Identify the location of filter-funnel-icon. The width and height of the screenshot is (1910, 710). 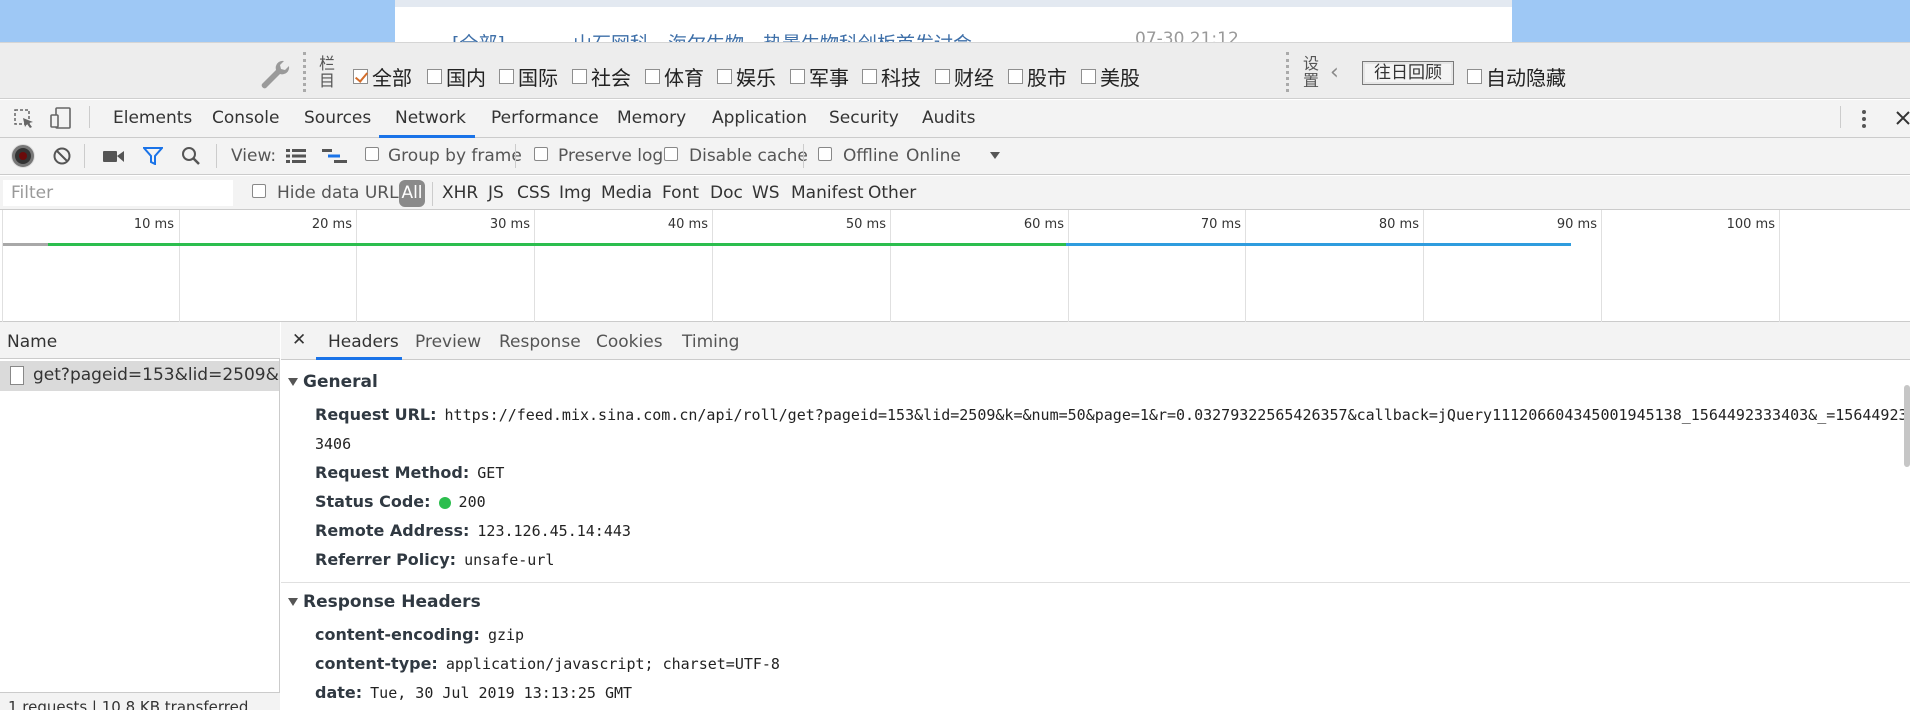
(153, 156).